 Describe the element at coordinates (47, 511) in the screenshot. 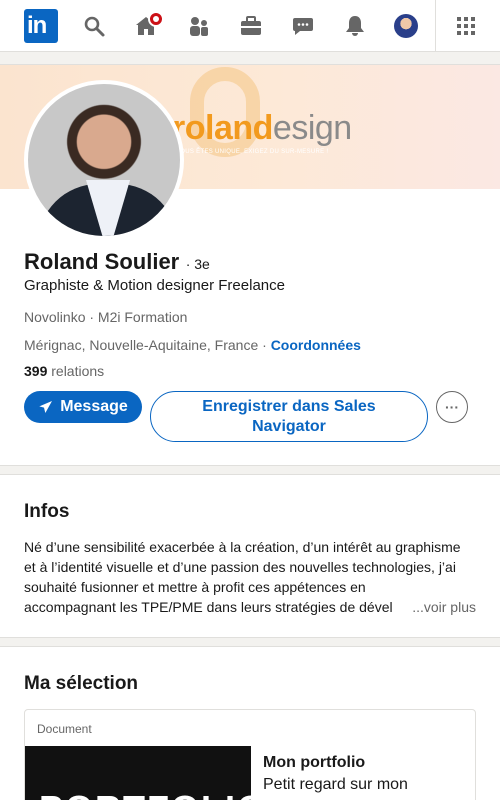

I see `about-title: Infos` at that location.